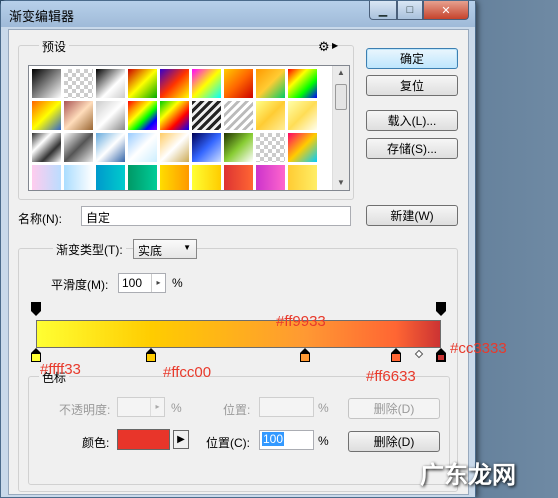 This screenshot has height=498, width=558. Describe the element at coordinates (238, 334) in the screenshot. I see `gradient-preview-bar` at that location.